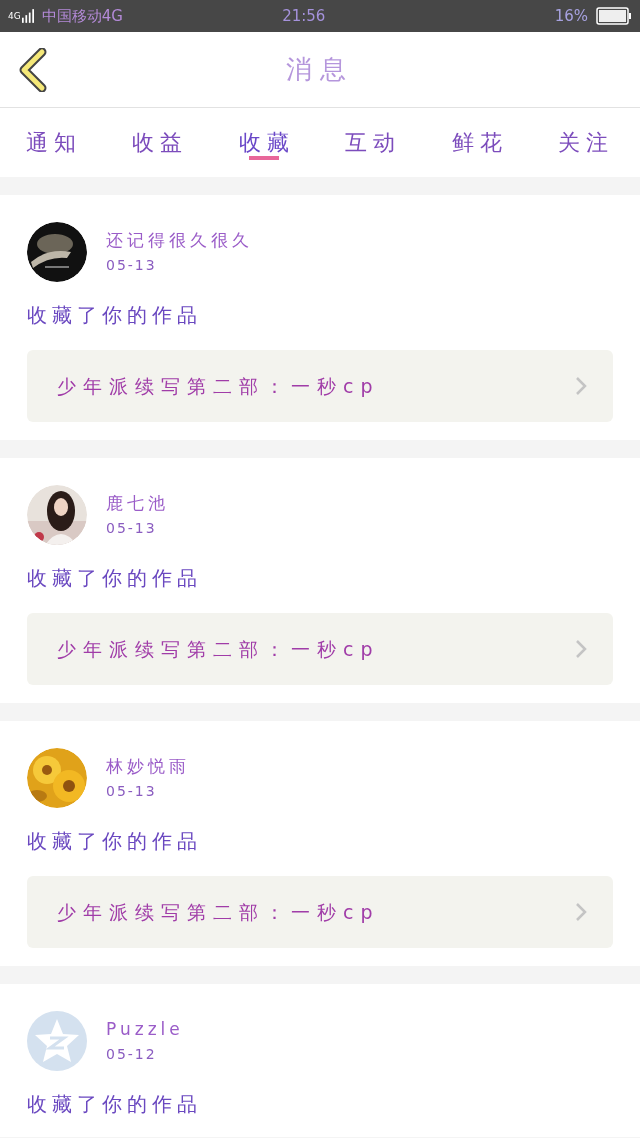  Describe the element at coordinates (54, 142) in the screenshot. I see `category-tab: 通知` at that location.